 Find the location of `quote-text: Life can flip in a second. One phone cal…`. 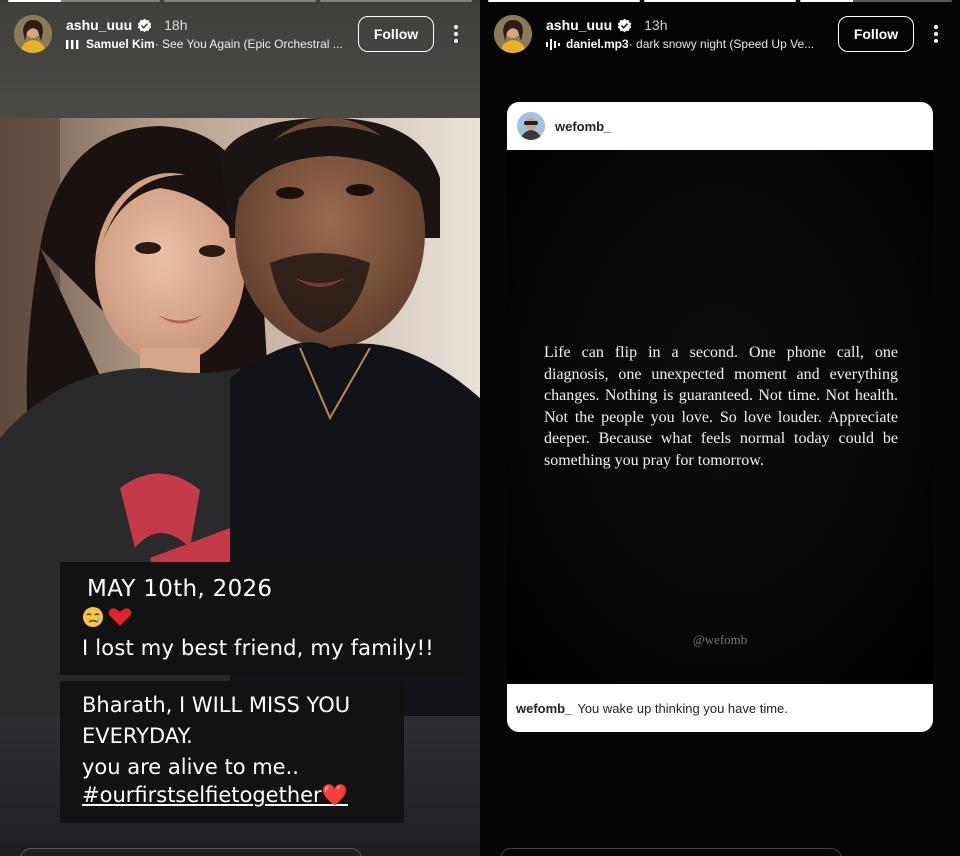

quote-text: Life can flip in a second. One phone cal… is located at coordinates (721, 406).